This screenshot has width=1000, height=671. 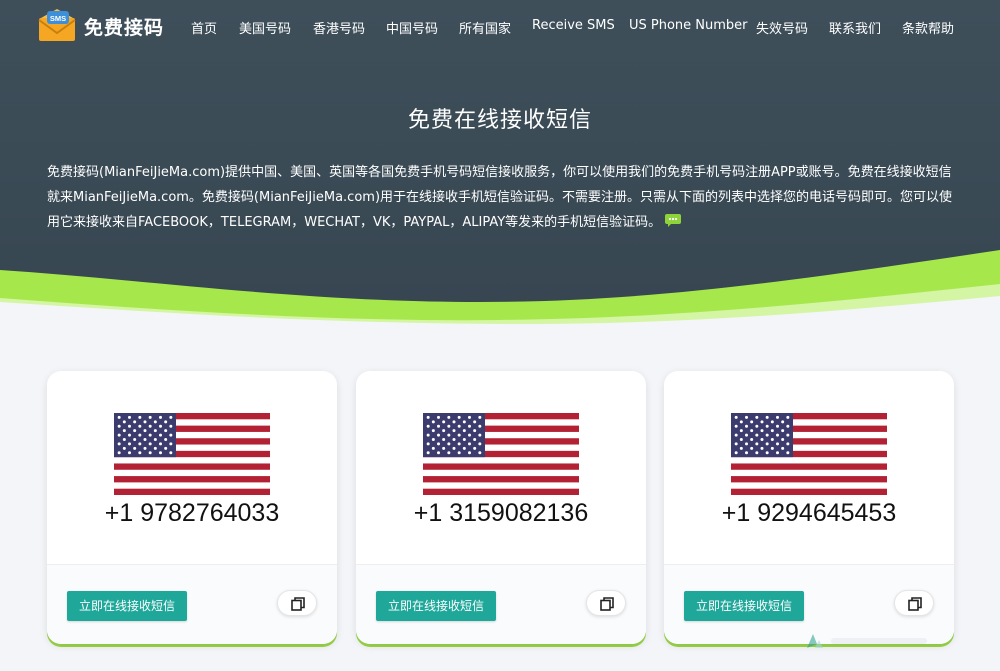 What do you see at coordinates (501, 513) in the screenshot?
I see `phone-number: +1 3159082136` at bounding box center [501, 513].